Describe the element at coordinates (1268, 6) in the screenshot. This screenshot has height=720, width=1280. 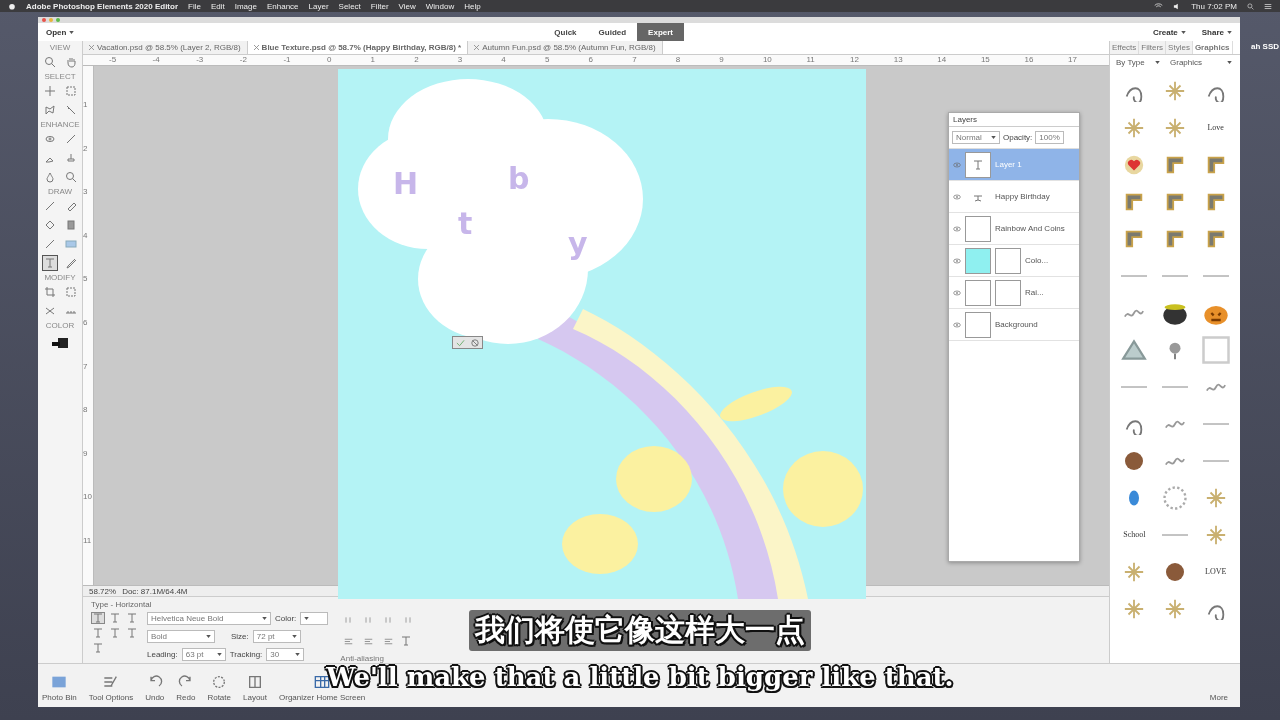
I see `list-icon` at that location.